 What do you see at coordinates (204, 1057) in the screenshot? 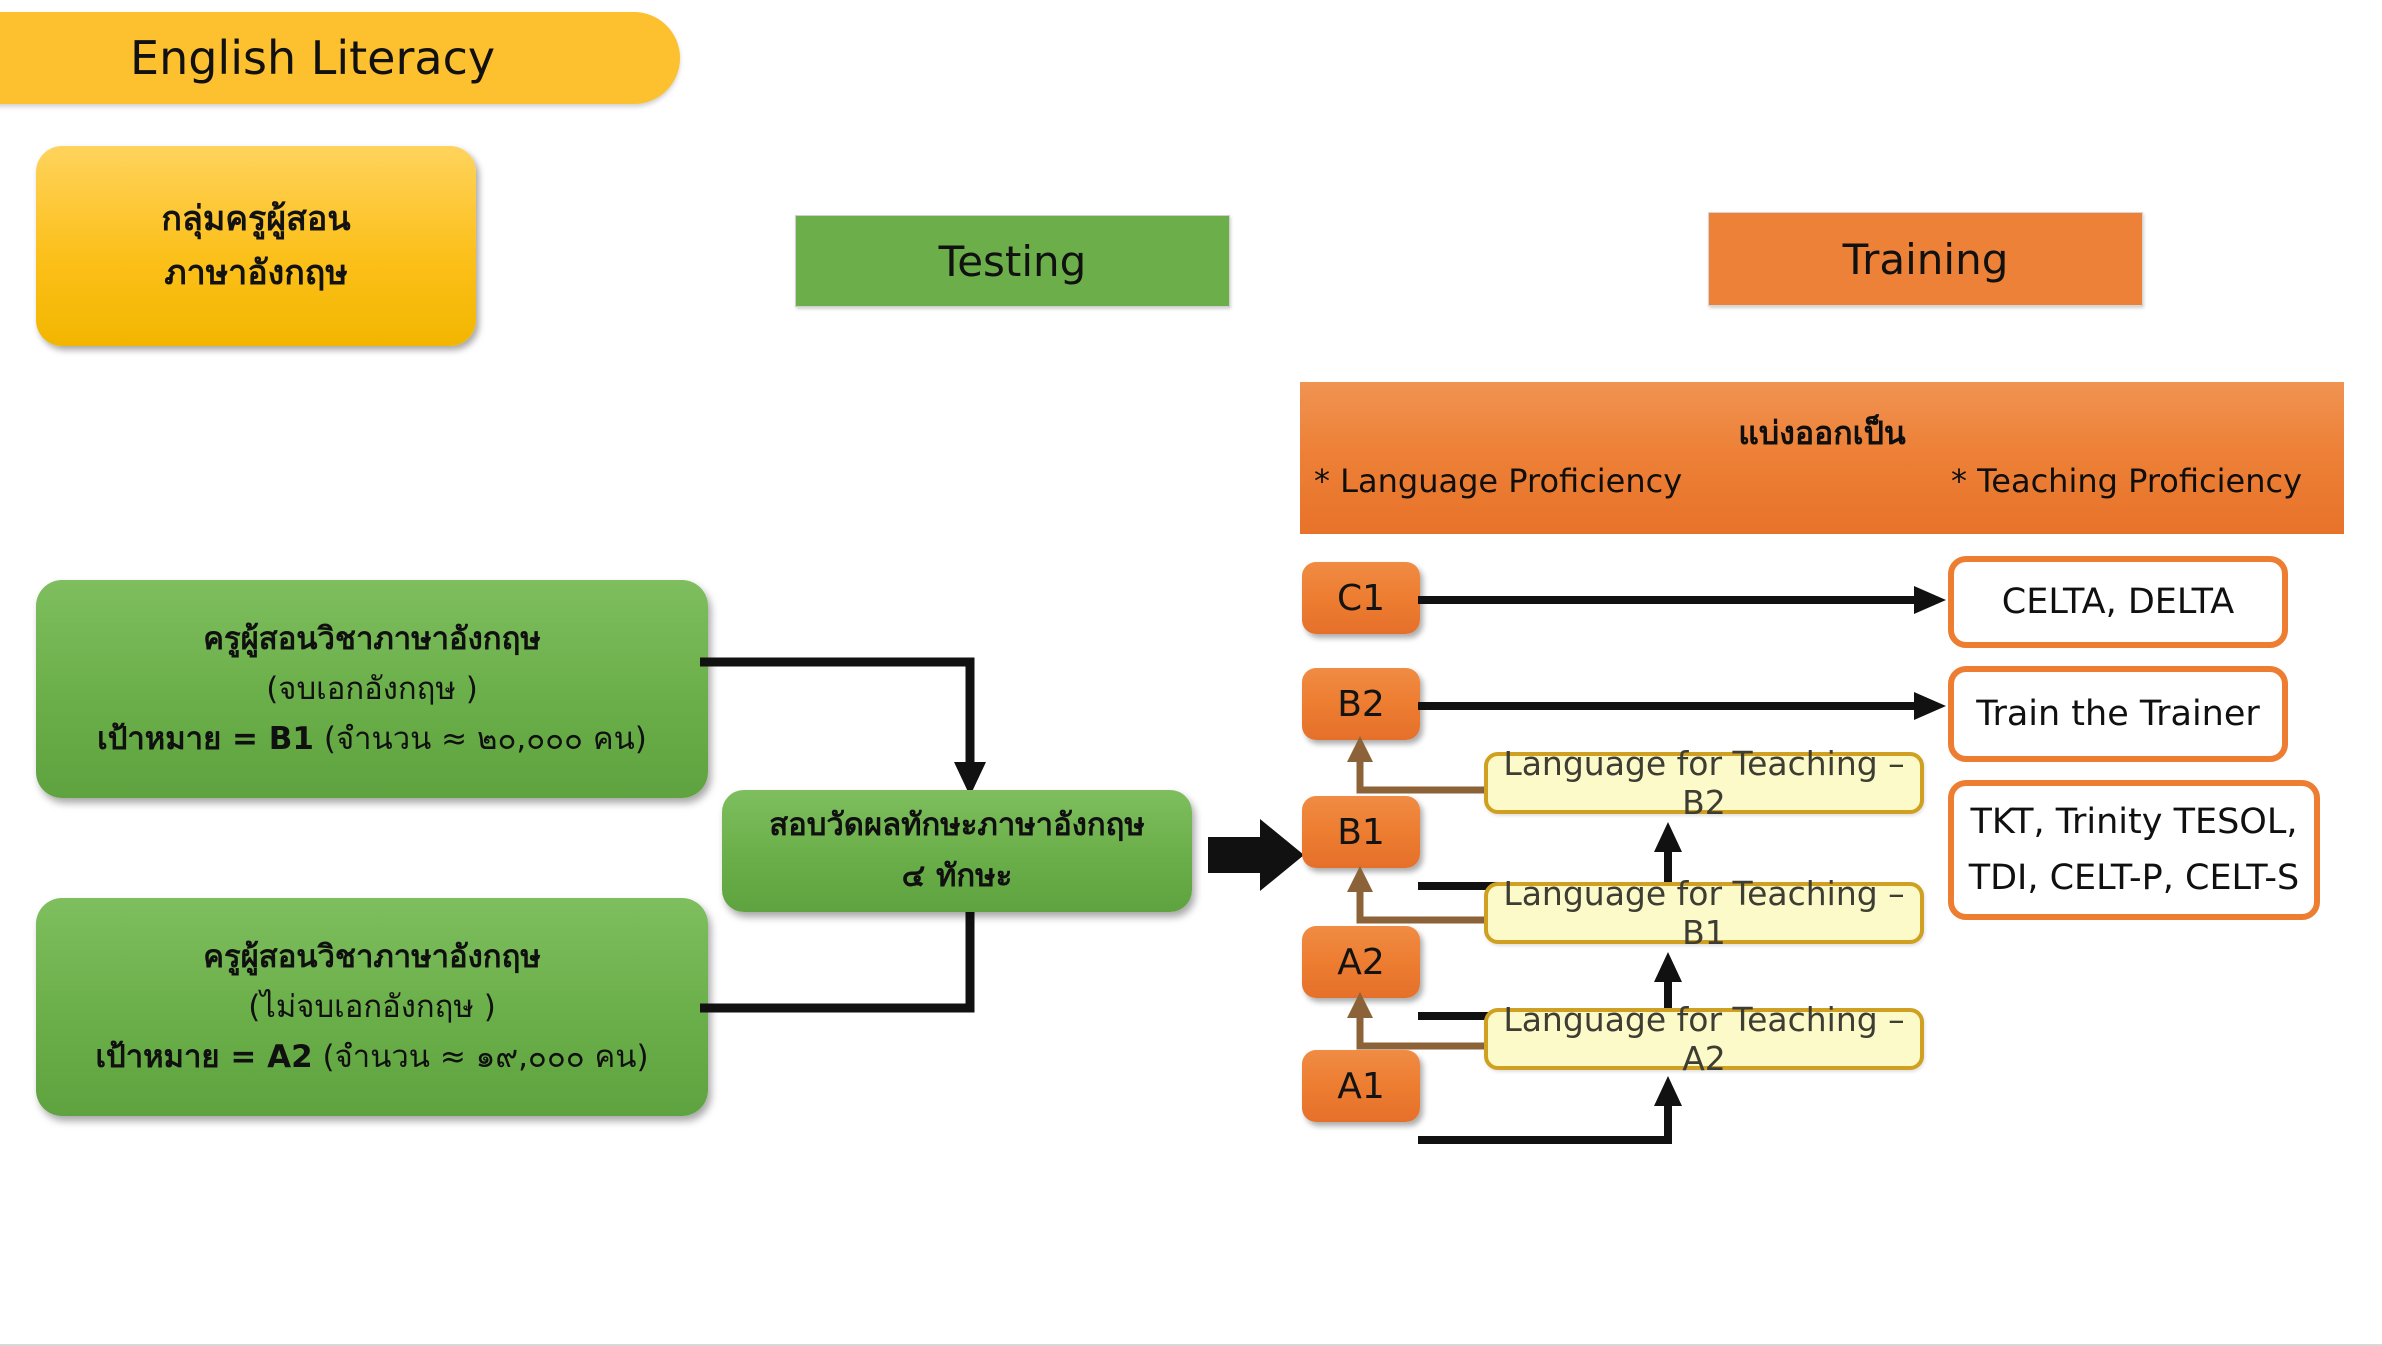
I see `teacher-box-2-target: เป้าหมาย = A2` at bounding box center [204, 1057].